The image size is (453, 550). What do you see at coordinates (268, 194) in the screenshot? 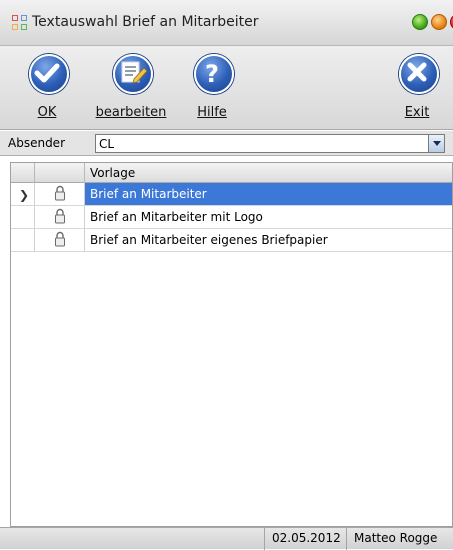
I see `row-name: Brief an Mitarbeiter` at bounding box center [268, 194].